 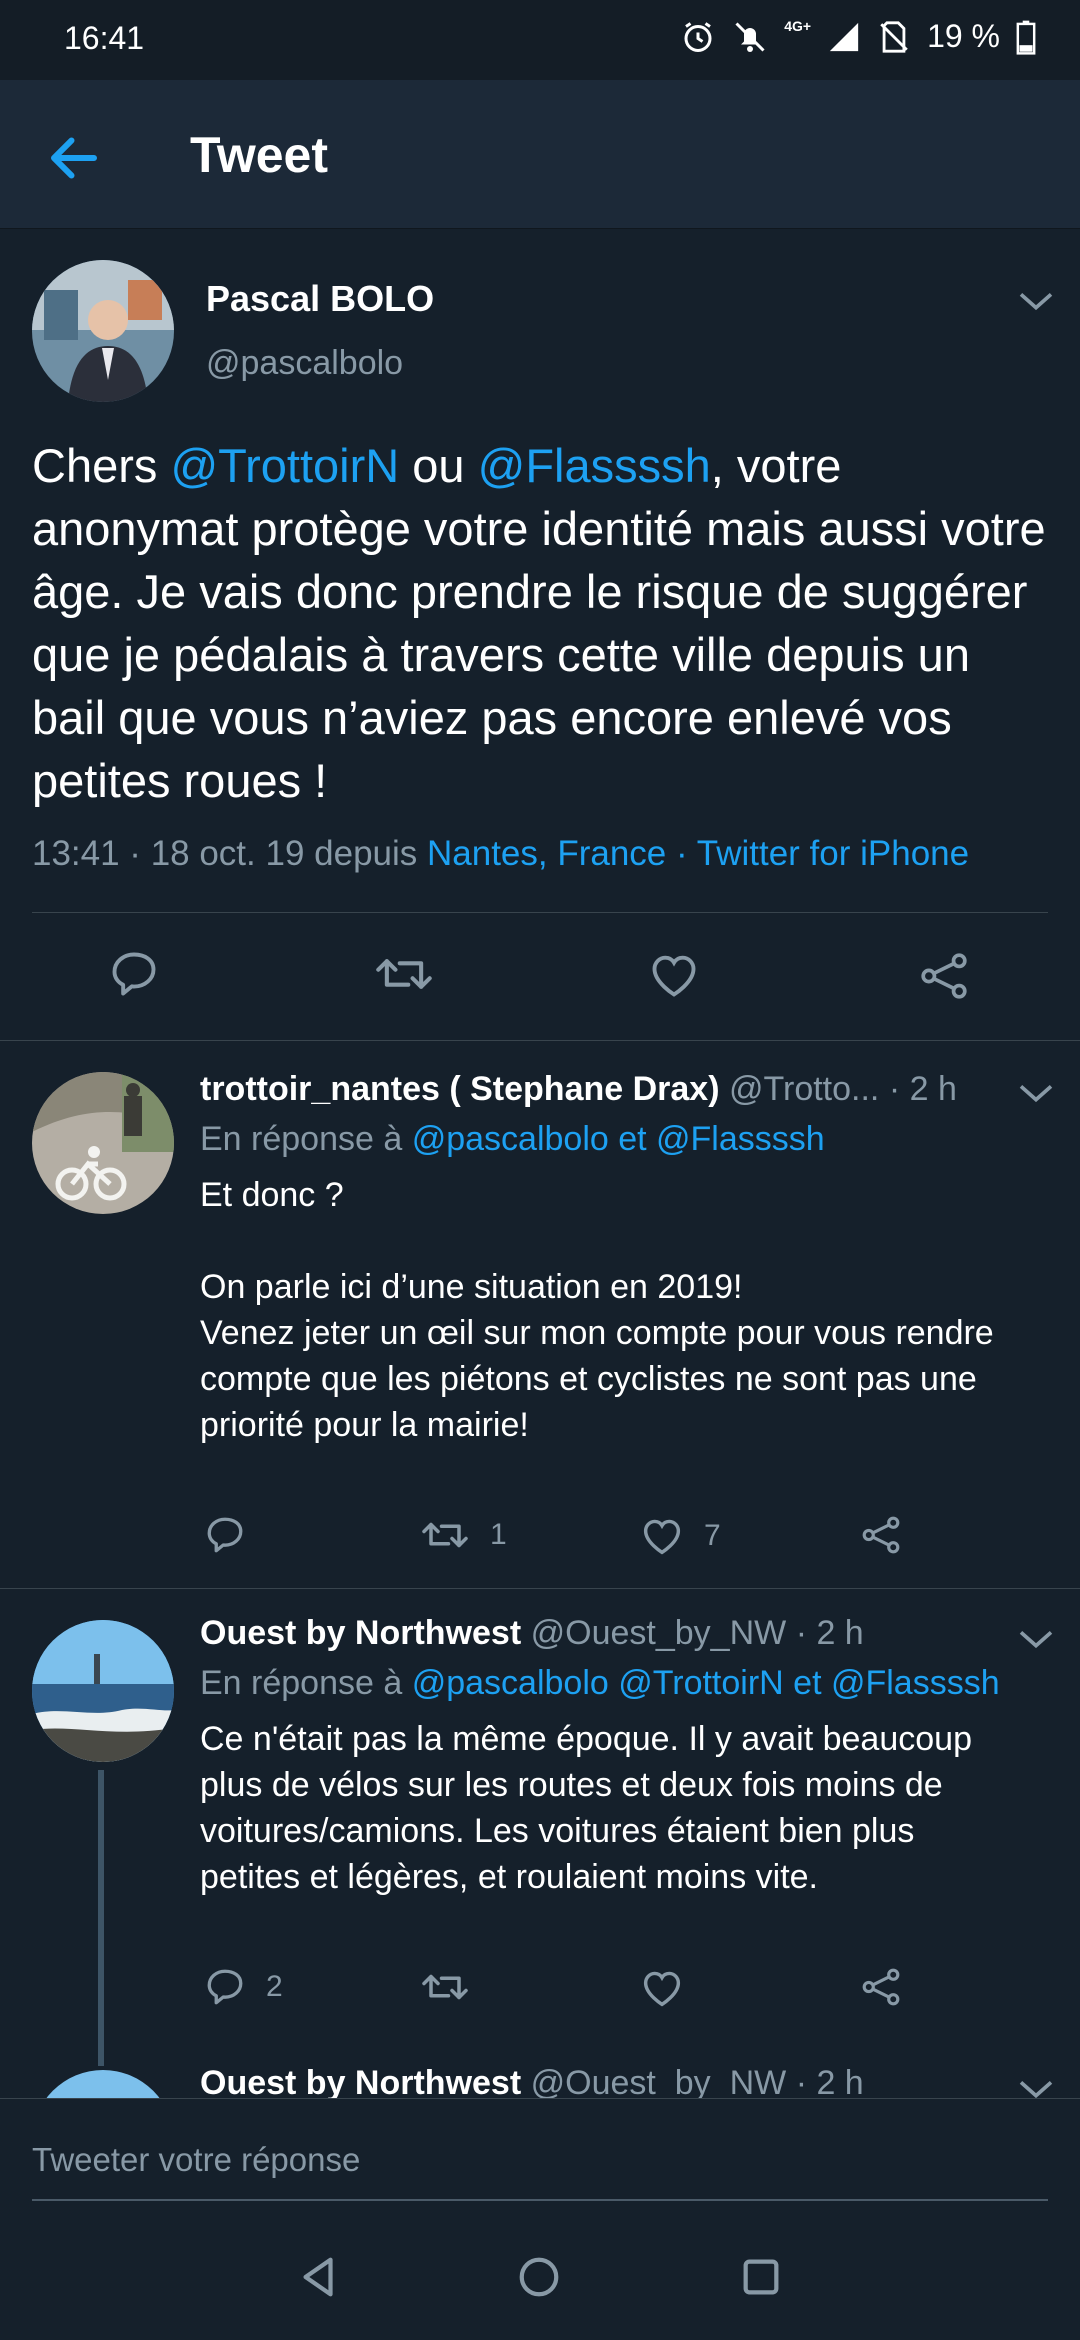 What do you see at coordinates (104, 38) in the screenshot?
I see `status-time: 16:41` at bounding box center [104, 38].